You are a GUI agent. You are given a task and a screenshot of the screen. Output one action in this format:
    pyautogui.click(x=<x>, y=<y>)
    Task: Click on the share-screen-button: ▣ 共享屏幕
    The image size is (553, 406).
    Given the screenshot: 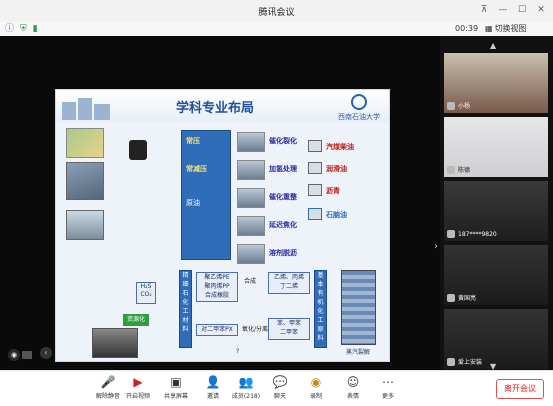 What is the action you would take?
    pyautogui.click(x=176, y=387)
    